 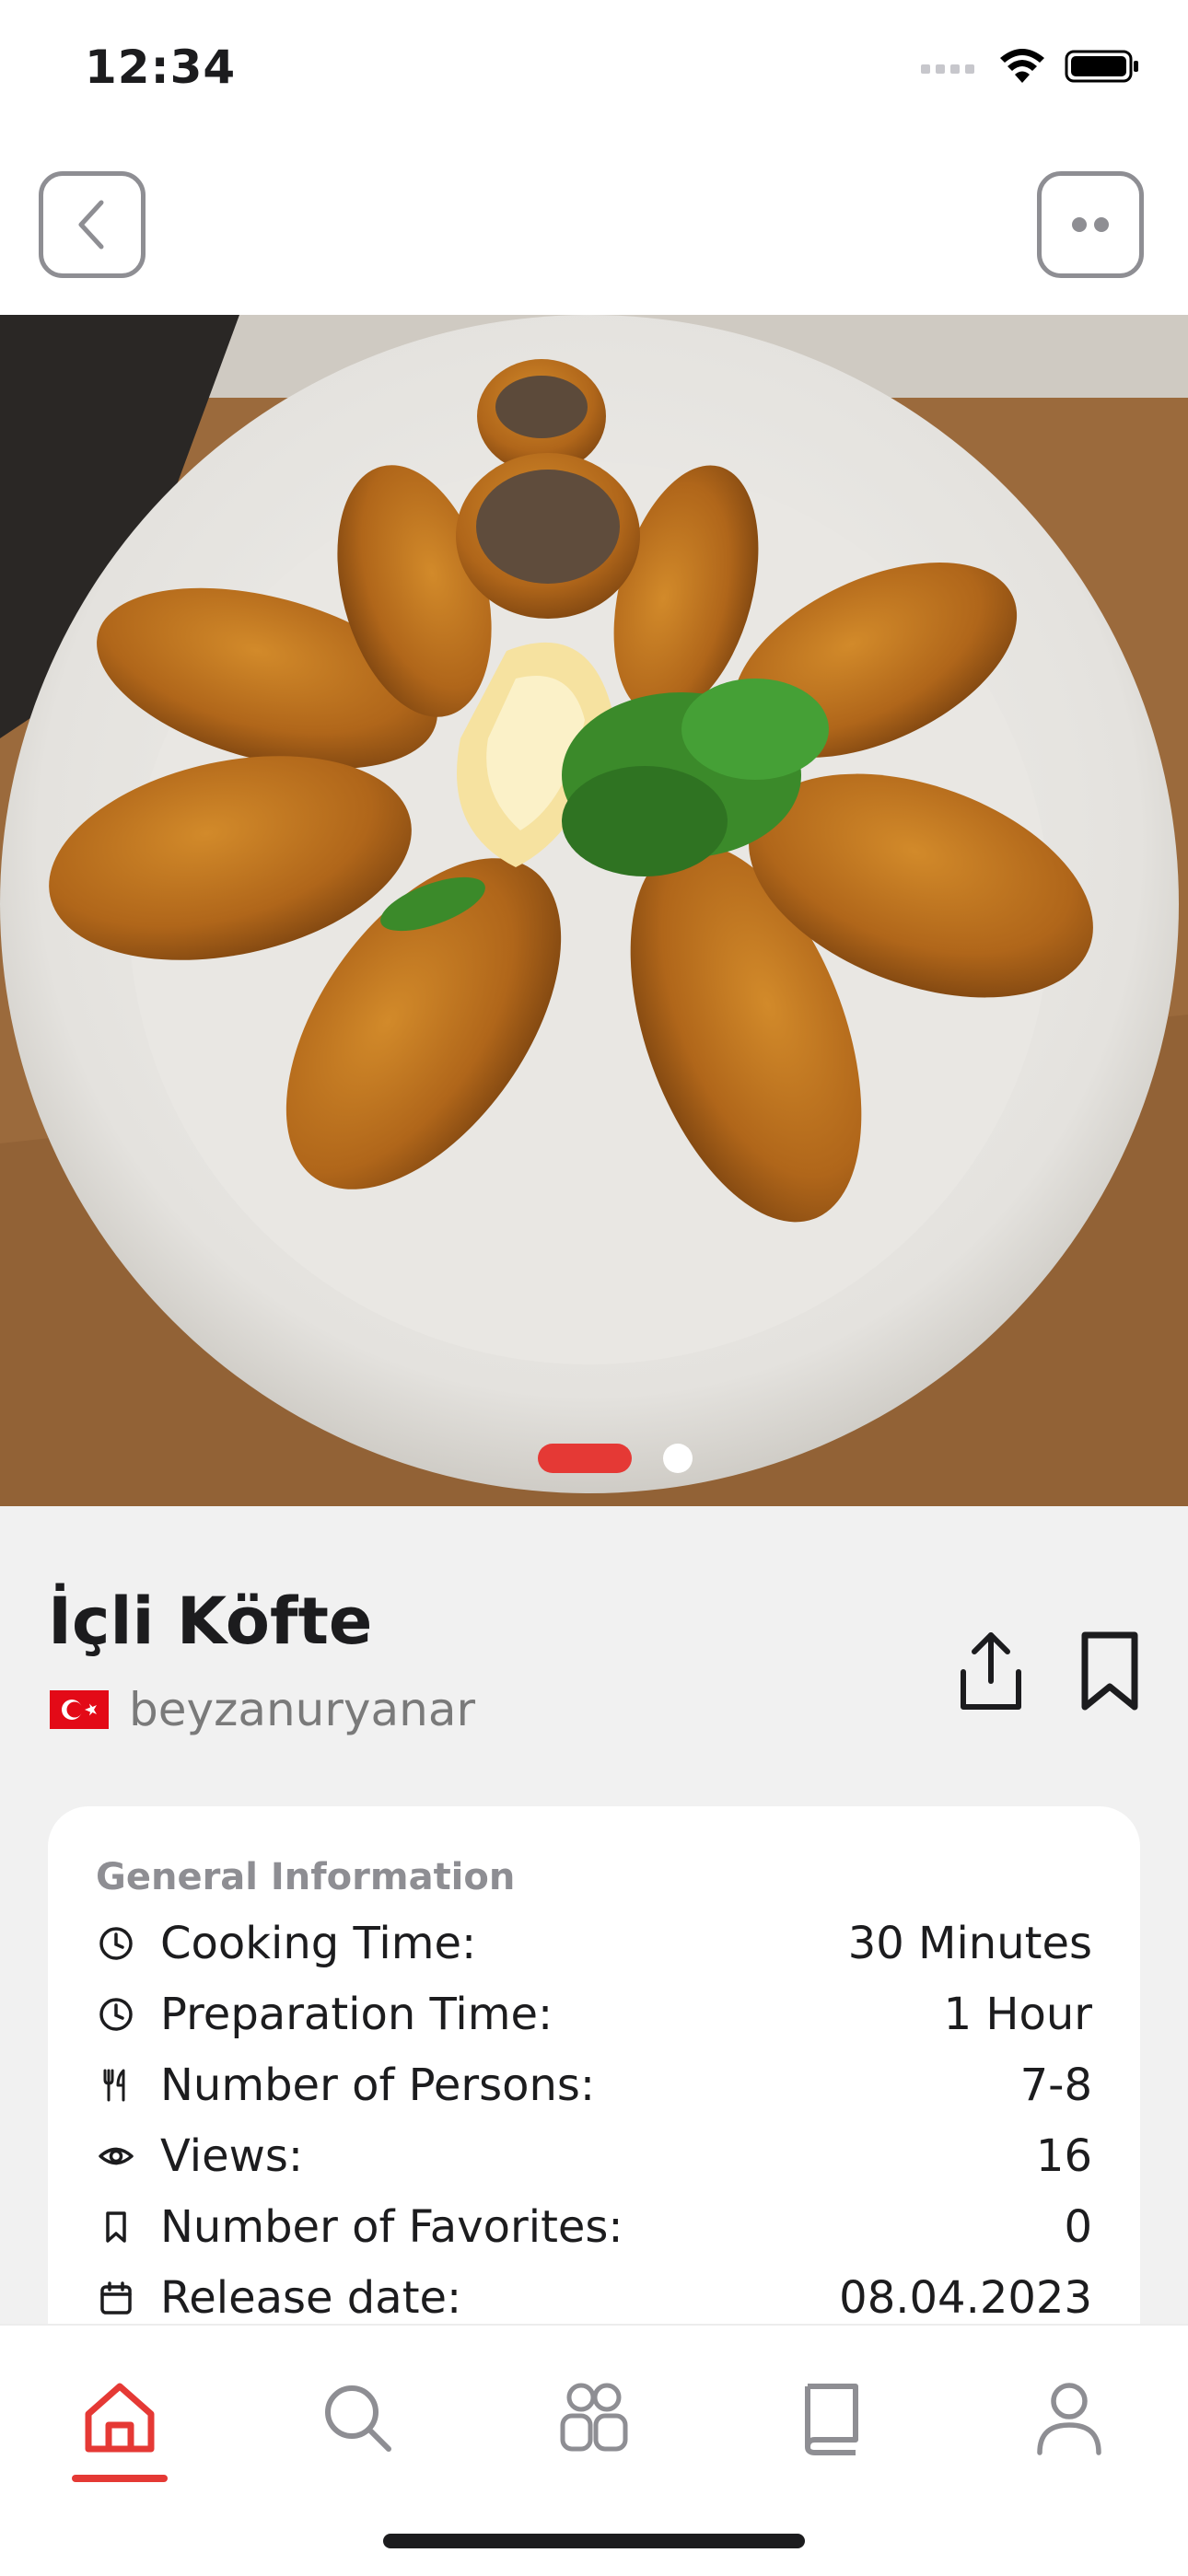 I want to click on tab-cookbook, so click(x=831, y=2417).